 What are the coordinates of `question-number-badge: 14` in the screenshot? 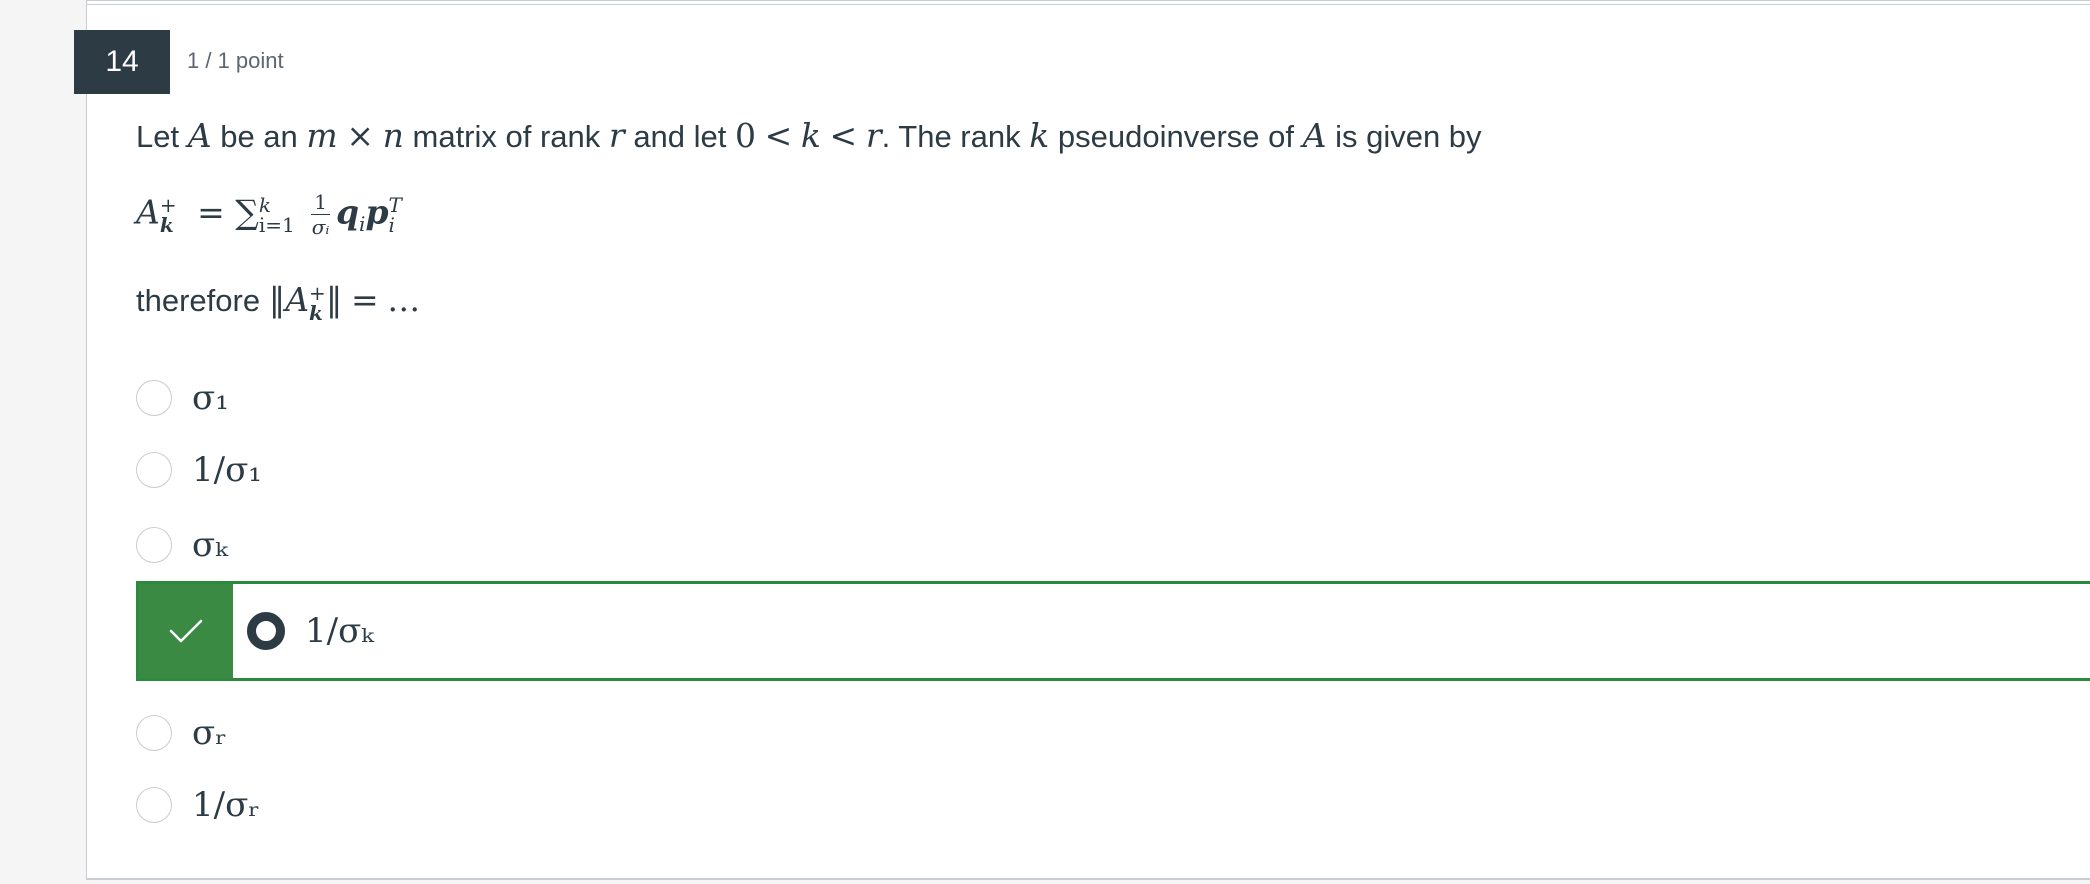 It's located at (122, 62).